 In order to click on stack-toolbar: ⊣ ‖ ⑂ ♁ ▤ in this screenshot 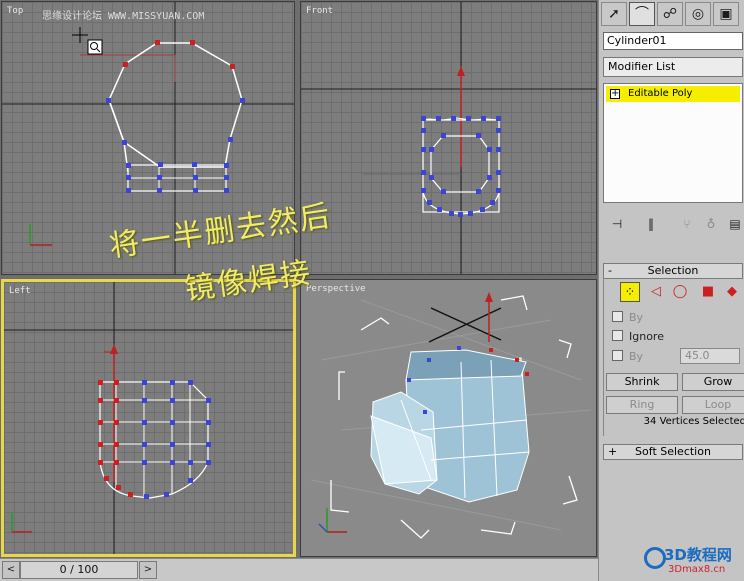, I will do `click(673, 224)`.